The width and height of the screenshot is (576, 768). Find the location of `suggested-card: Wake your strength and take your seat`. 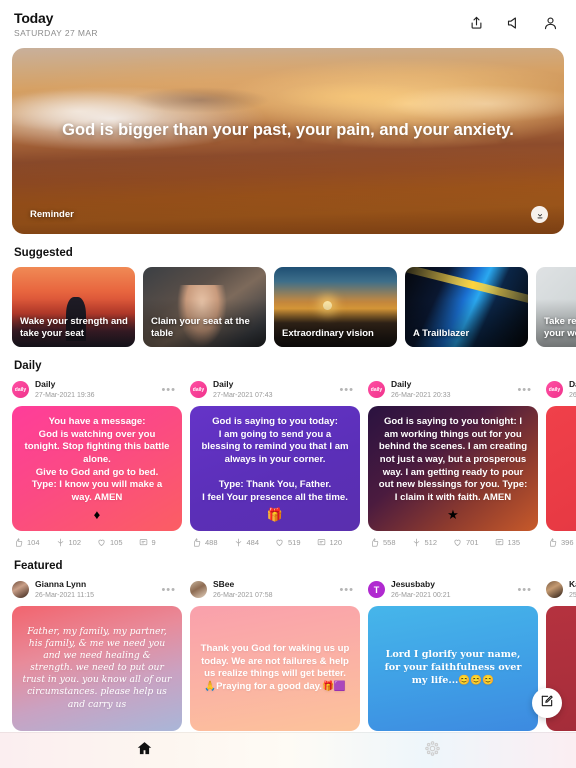

suggested-card: Wake your strength and take your seat is located at coordinates (73, 307).